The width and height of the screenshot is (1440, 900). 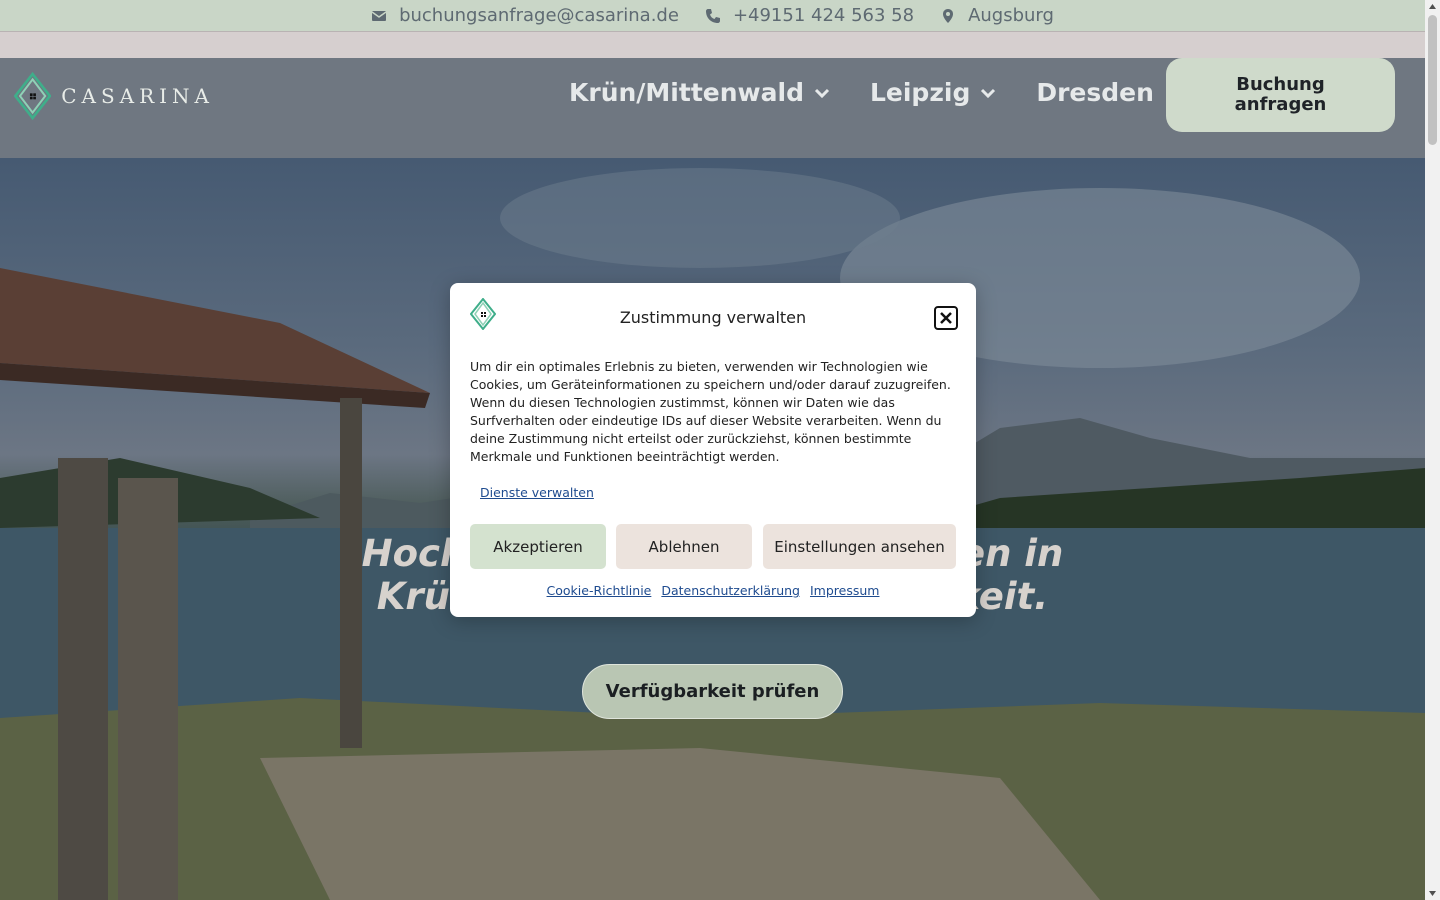 What do you see at coordinates (684, 546) in the screenshot?
I see `deny-button: Ablehnen` at bounding box center [684, 546].